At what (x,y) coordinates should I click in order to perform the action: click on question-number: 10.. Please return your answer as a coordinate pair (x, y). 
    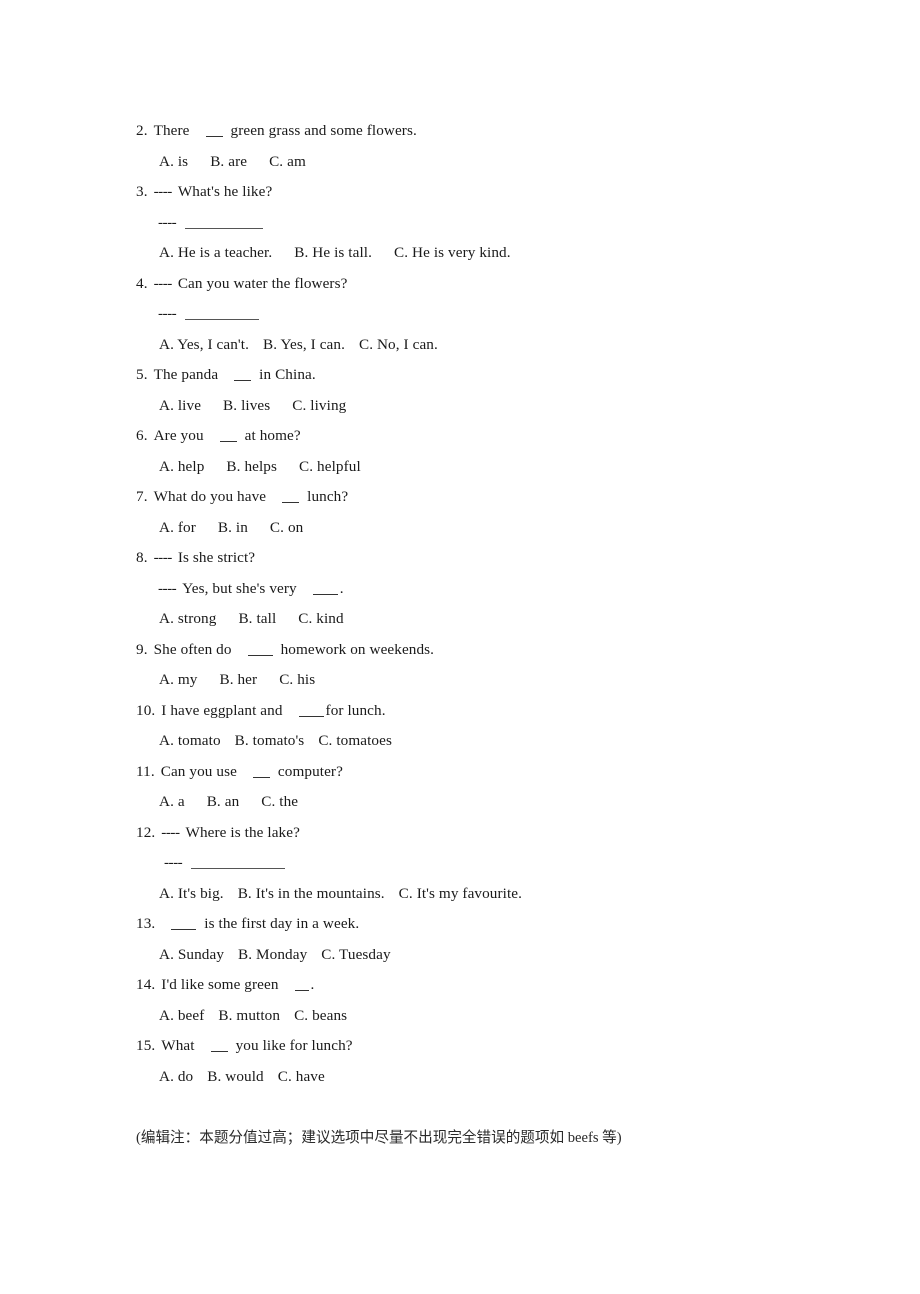
    Looking at the image, I should click on (146, 710).